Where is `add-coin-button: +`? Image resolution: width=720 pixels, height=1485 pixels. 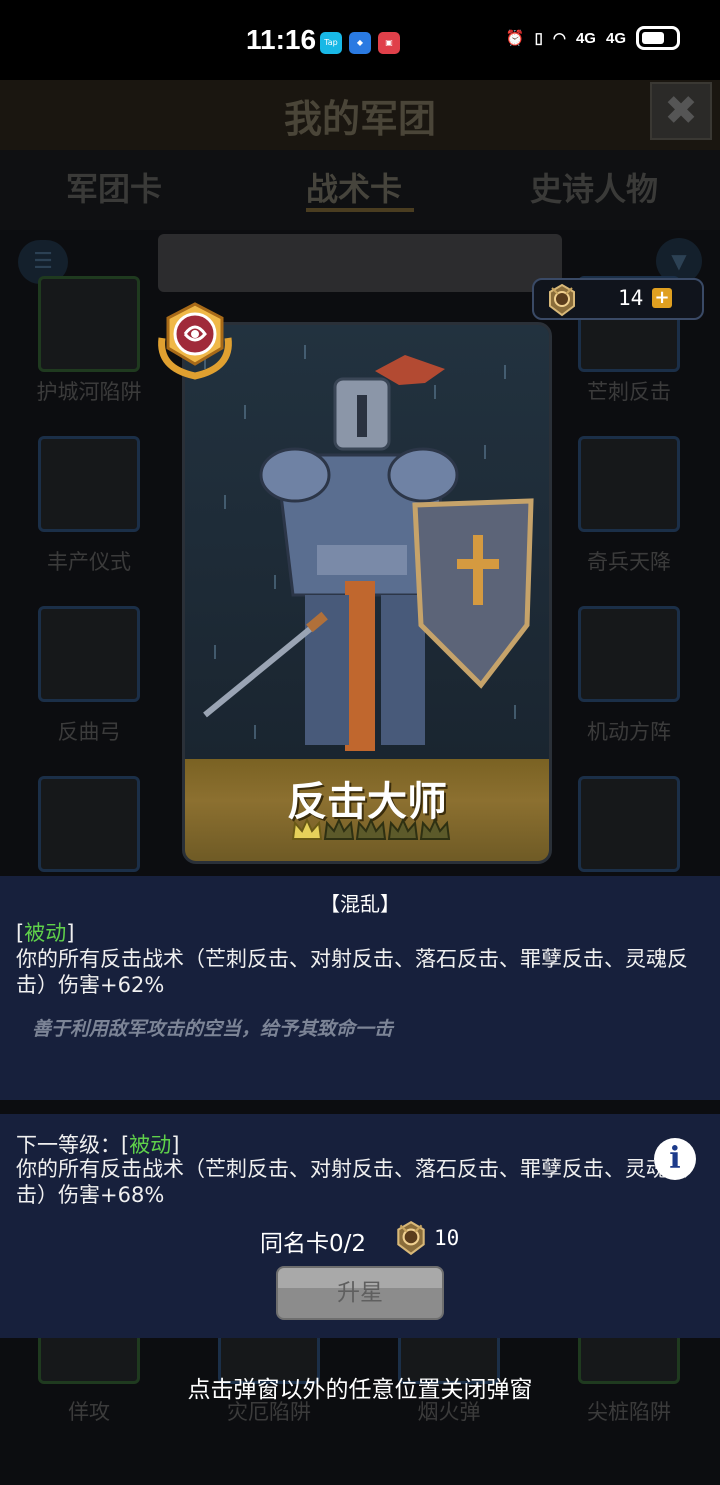
add-coin-button: + is located at coordinates (662, 298).